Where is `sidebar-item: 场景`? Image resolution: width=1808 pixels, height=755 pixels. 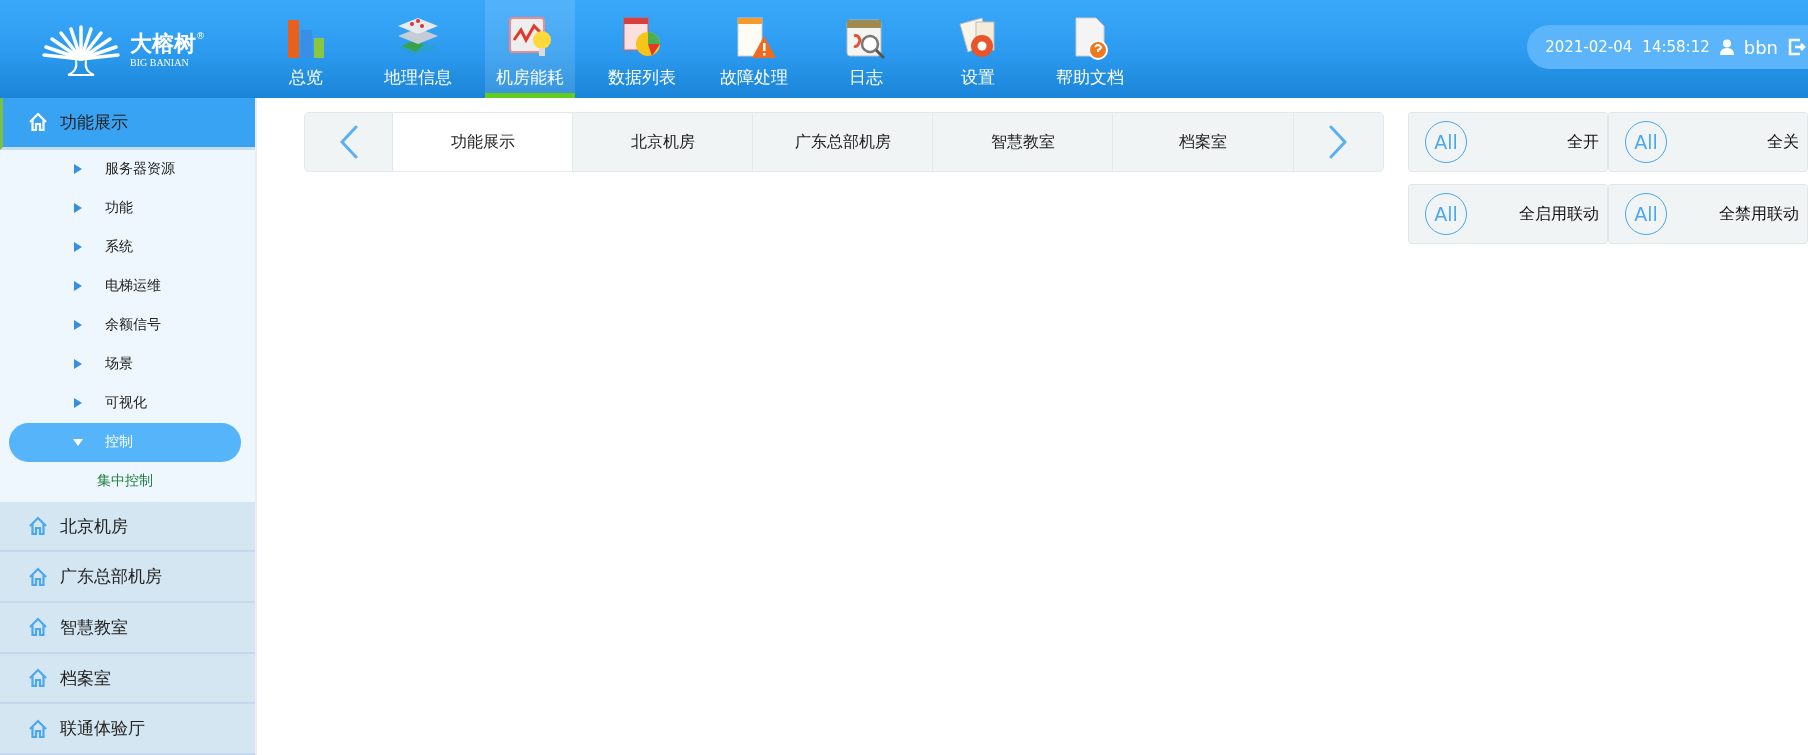
sidebar-item: 场景 is located at coordinates (125, 364).